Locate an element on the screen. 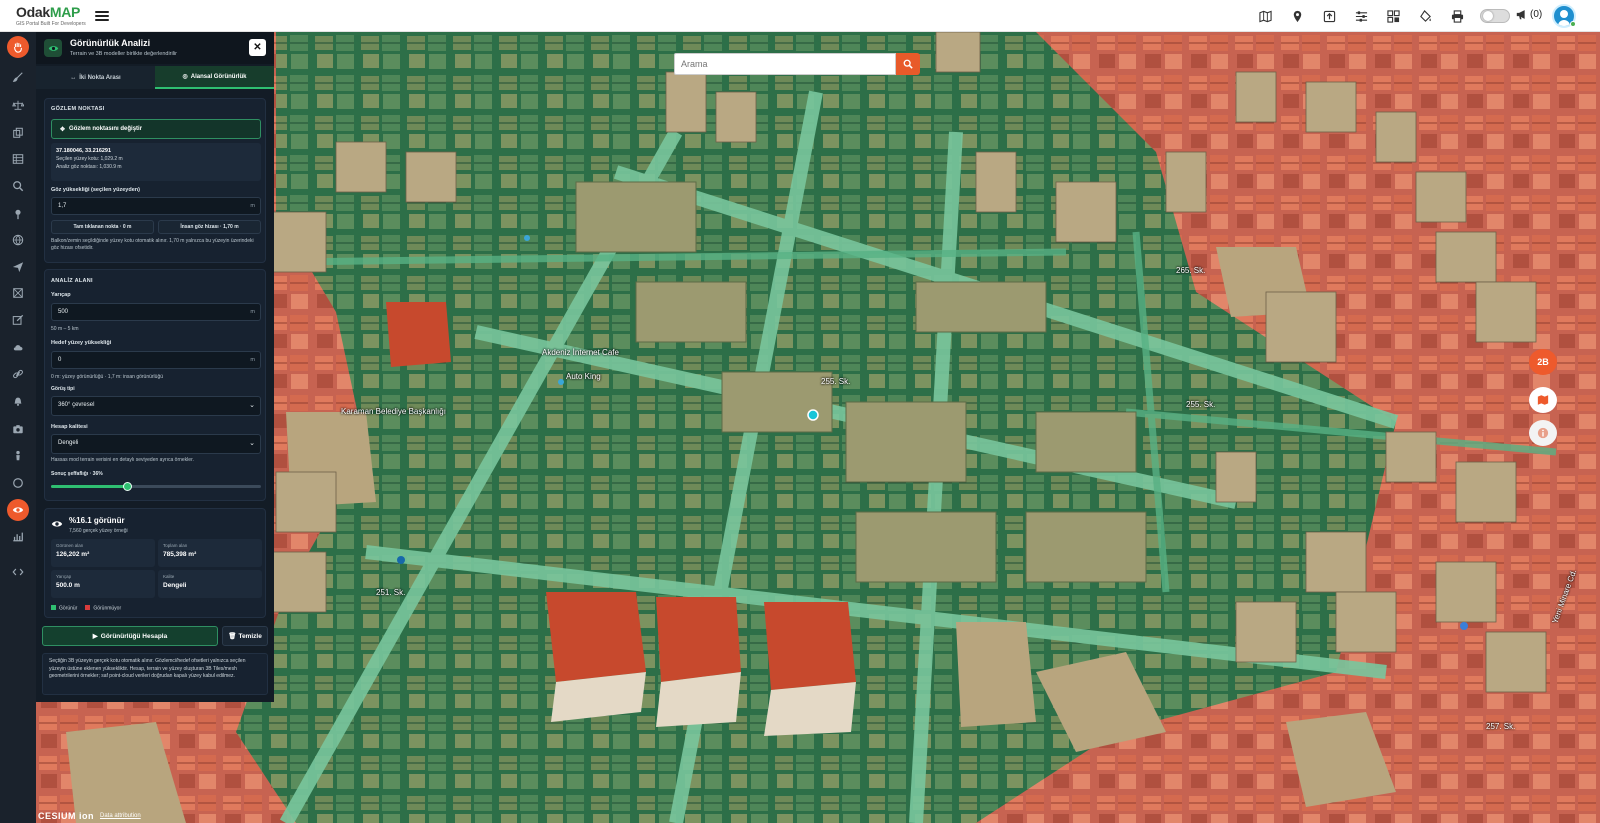  street-label: Karaman Belediye Başkanlığı is located at coordinates (393, 411).